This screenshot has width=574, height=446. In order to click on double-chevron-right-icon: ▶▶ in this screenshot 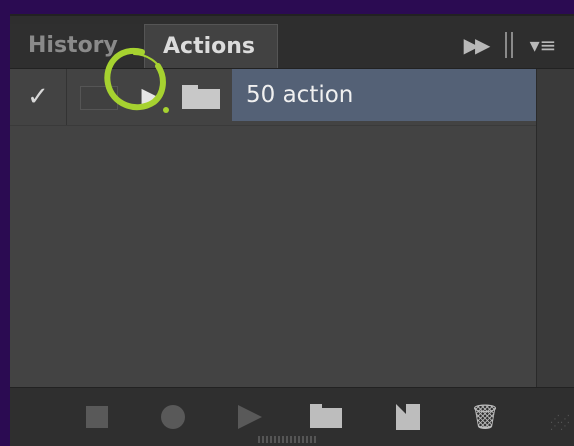, I will do `click(475, 45)`.